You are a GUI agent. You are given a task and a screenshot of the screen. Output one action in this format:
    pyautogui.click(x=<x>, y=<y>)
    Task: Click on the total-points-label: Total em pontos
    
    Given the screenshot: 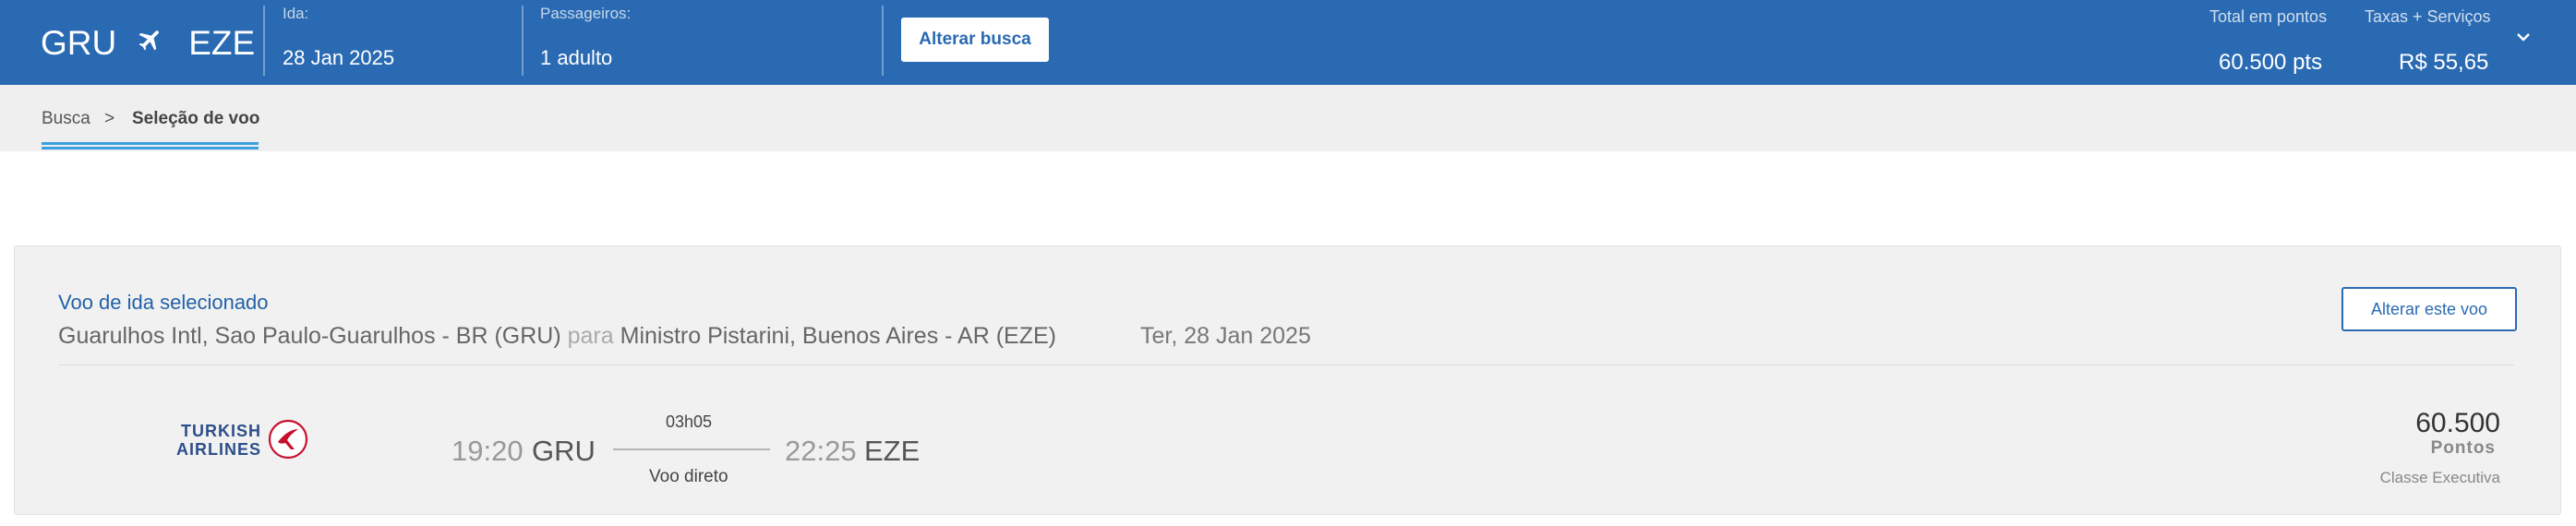 What is the action you would take?
    pyautogui.click(x=2268, y=16)
    